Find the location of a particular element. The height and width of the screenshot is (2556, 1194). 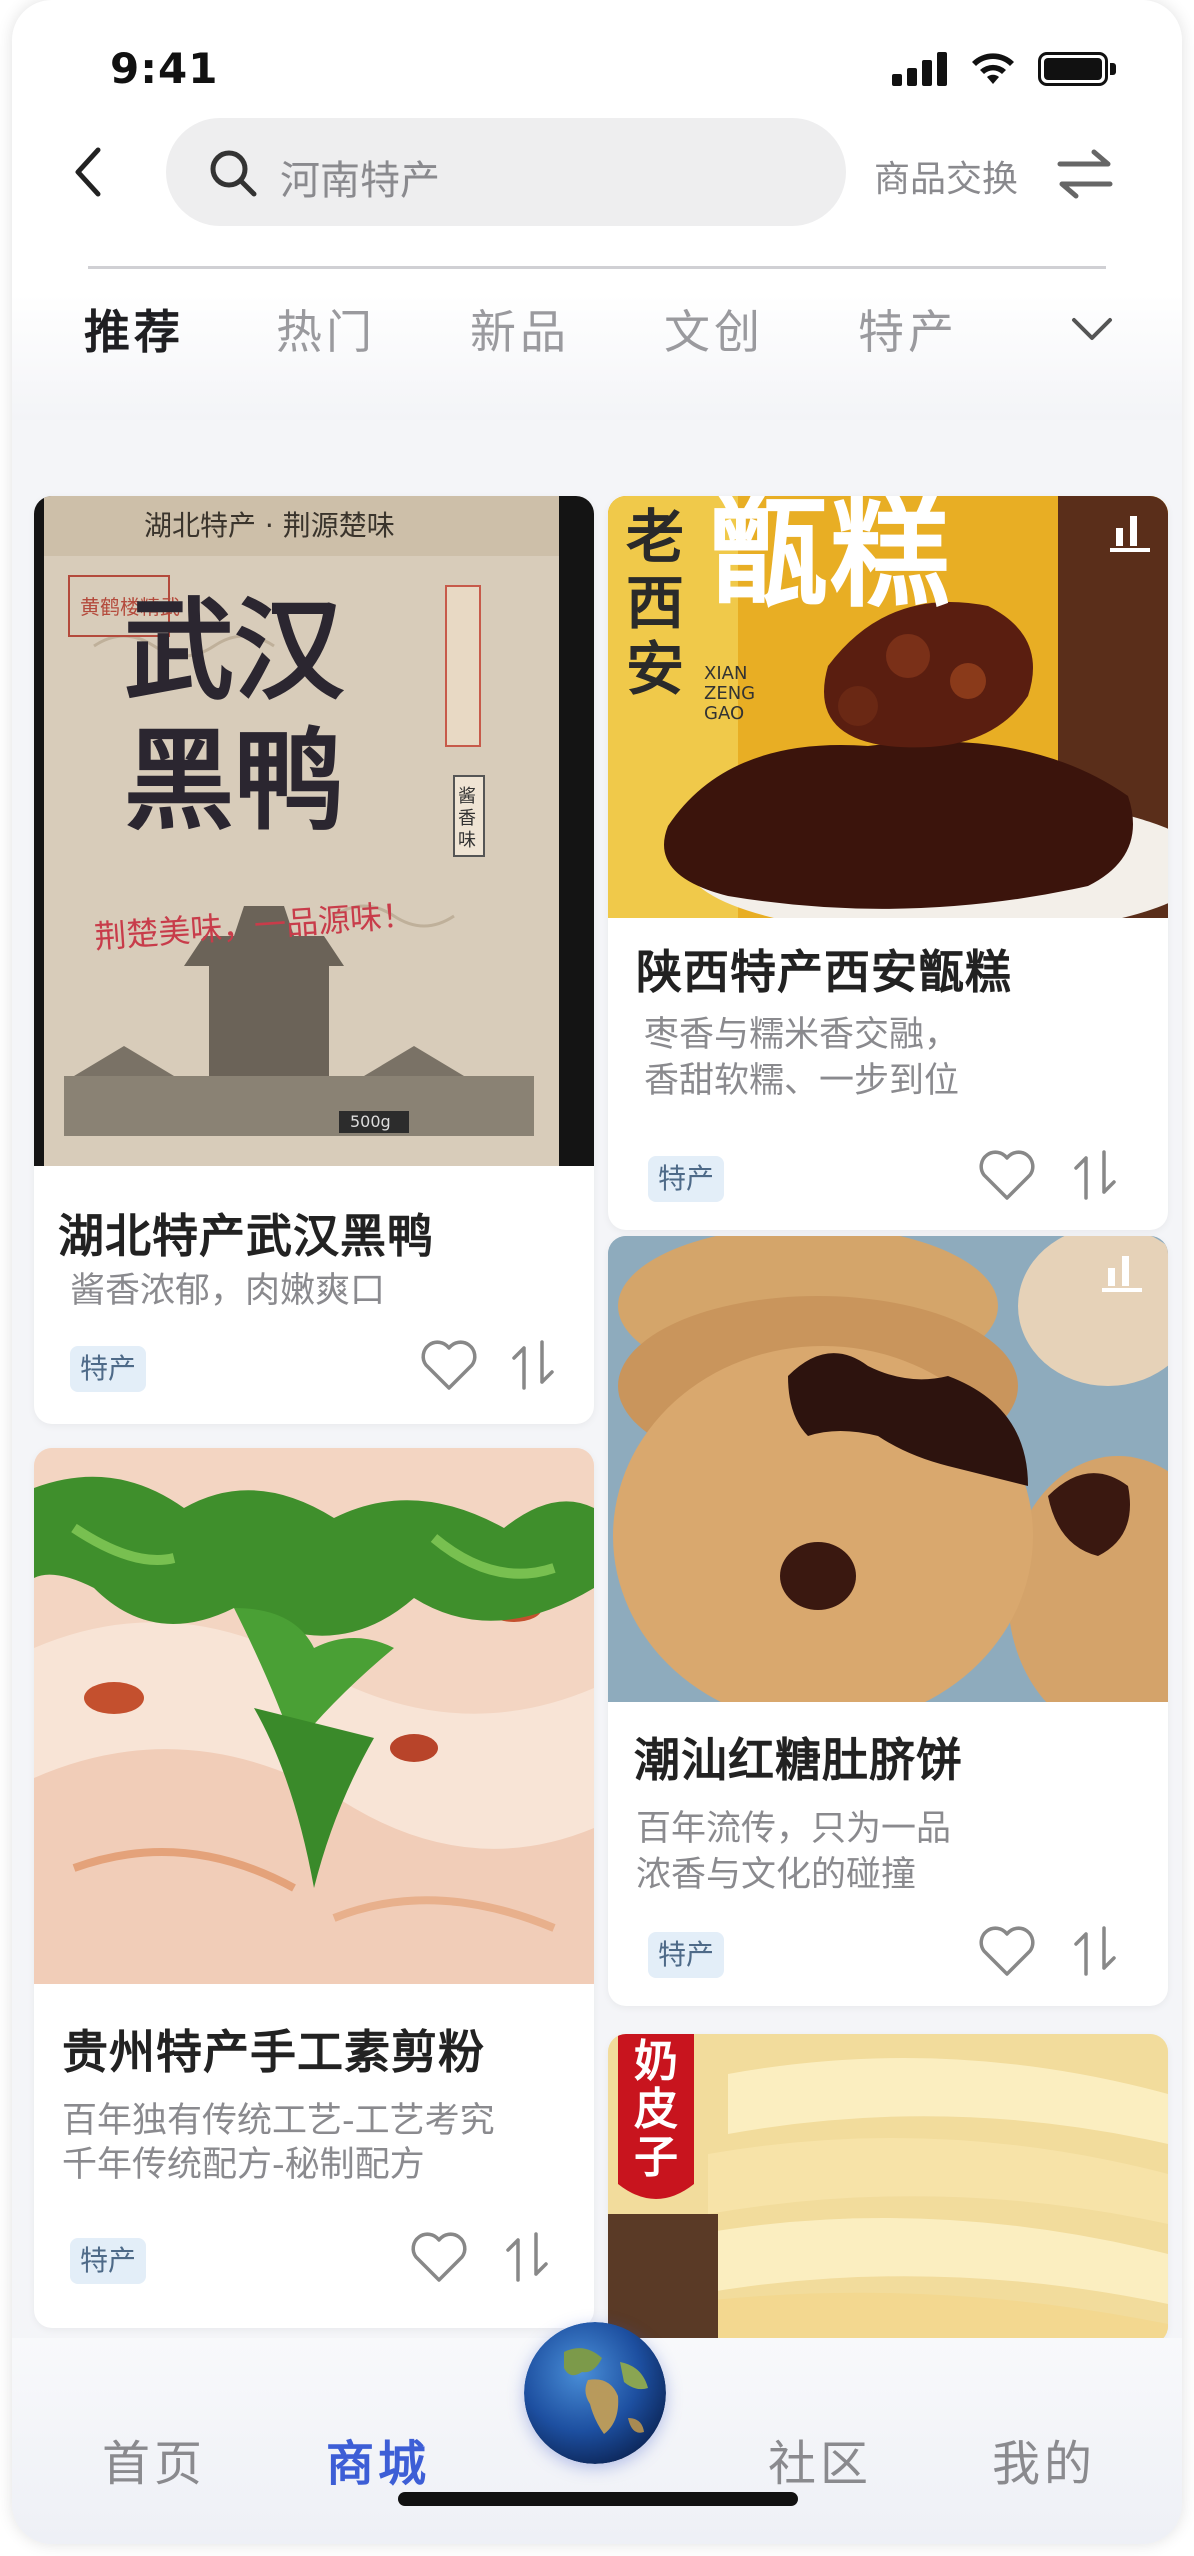

product-card: 奶皮子 is located at coordinates (888, 2189).